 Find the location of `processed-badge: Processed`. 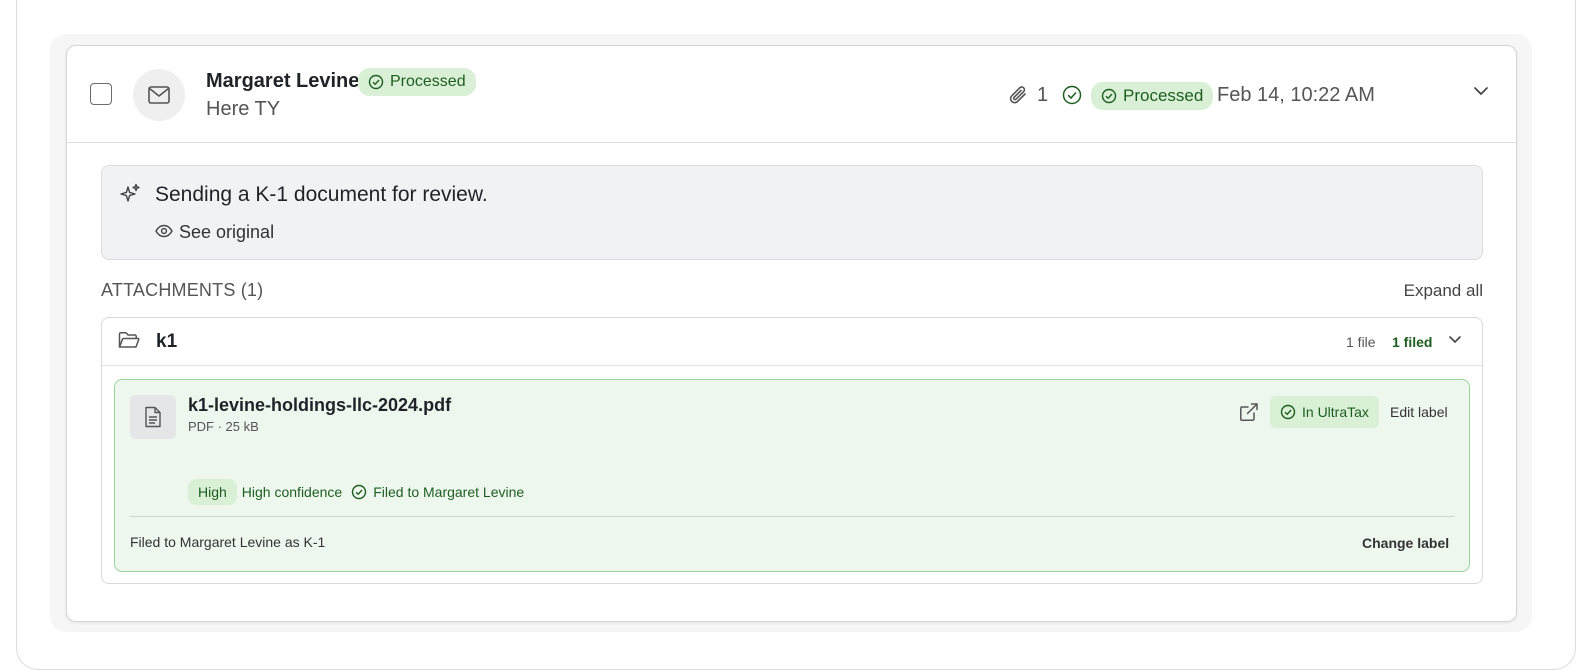

processed-badge: Processed is located at coordinates (1152, 96).